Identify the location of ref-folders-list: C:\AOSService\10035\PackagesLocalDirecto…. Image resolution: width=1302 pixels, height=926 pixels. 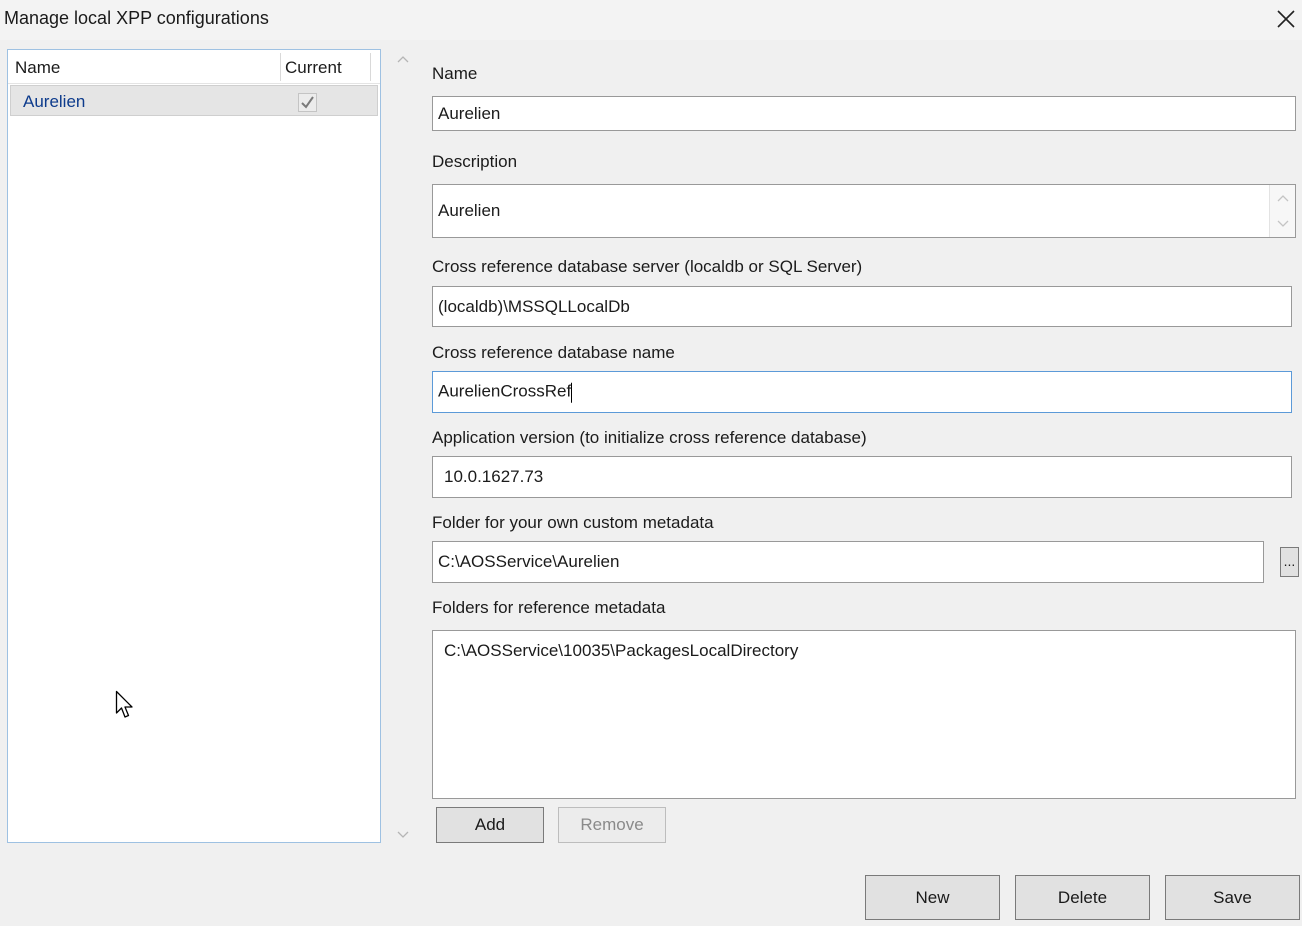
(864, 714).